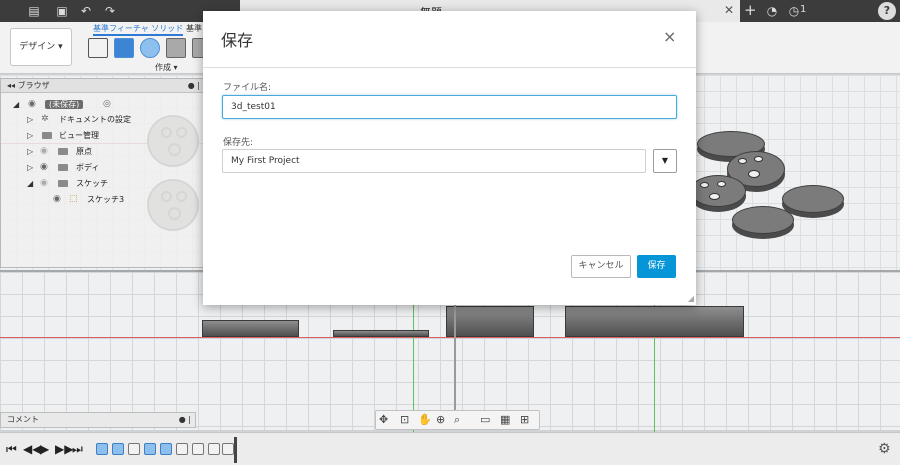 This screenshot has height=465, width=900. What do you see at coordinates (665, 161) in the screenshot?
I see `location-dropdown-icon: ▼` at bounding box center [665, 161].